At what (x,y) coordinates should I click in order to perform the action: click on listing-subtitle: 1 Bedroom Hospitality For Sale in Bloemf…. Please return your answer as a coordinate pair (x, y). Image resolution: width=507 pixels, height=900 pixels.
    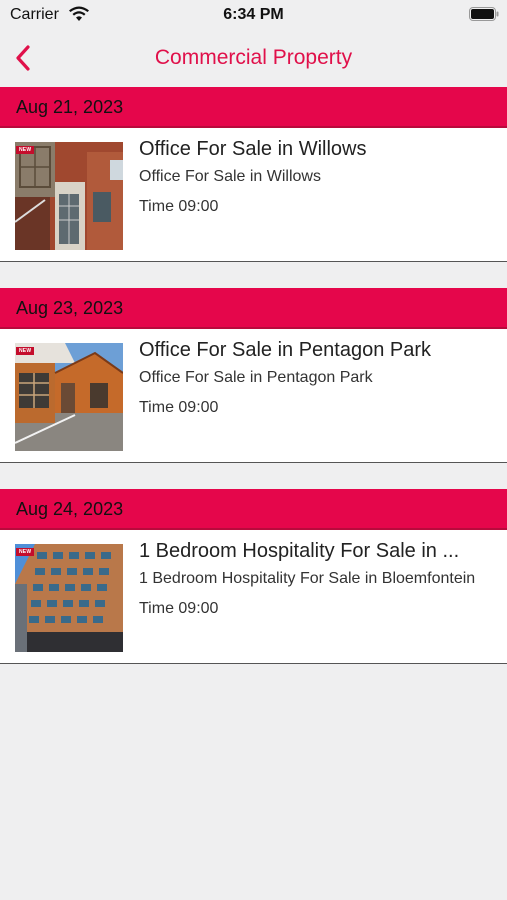
    Looking at the image, I should click on (307, 578).